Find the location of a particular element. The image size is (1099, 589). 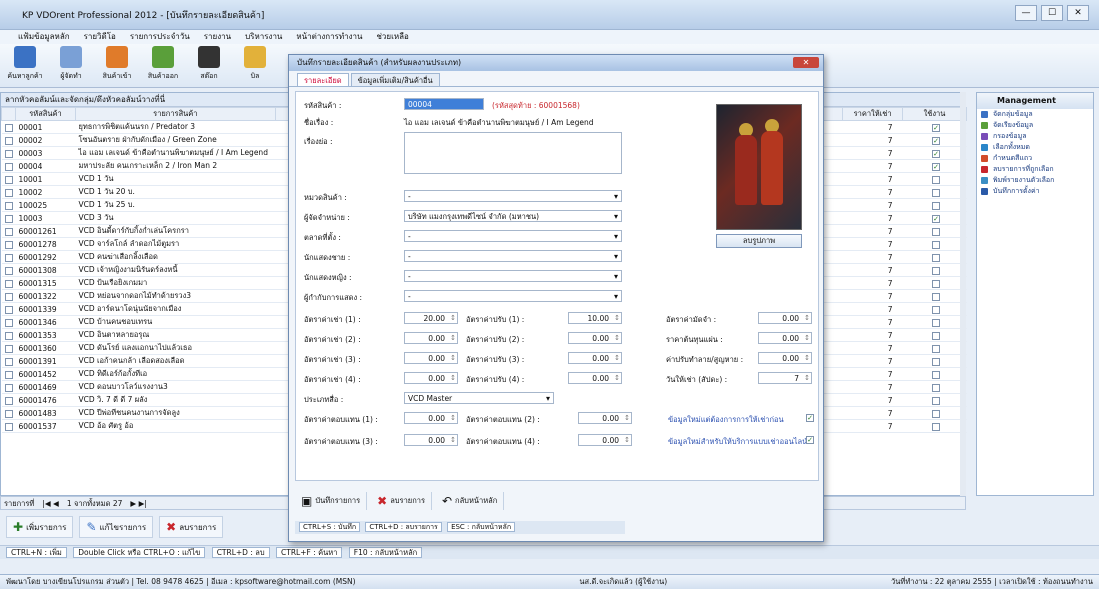

actor-male-select: - is located at coordinates (513, 256).